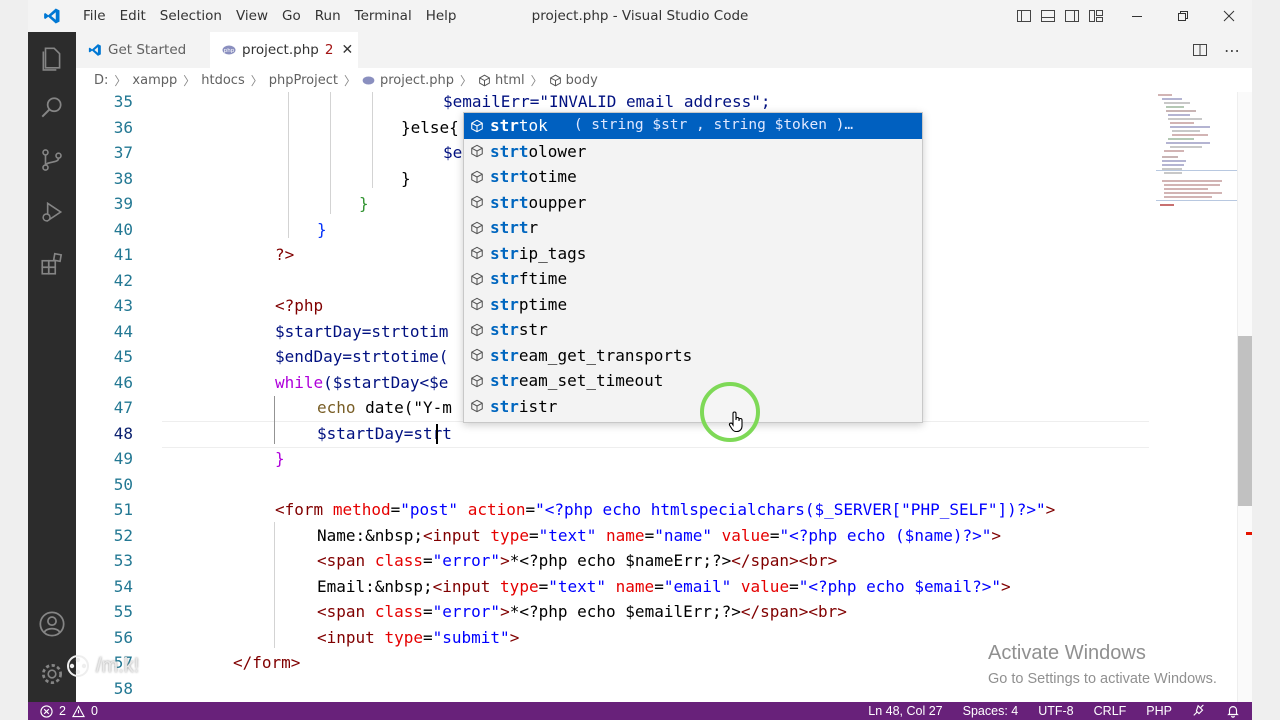  What do you see at coordinates (63, 711) in the screenshot?
I see `problems-status: 2 0` at bounding box center [63, 711].